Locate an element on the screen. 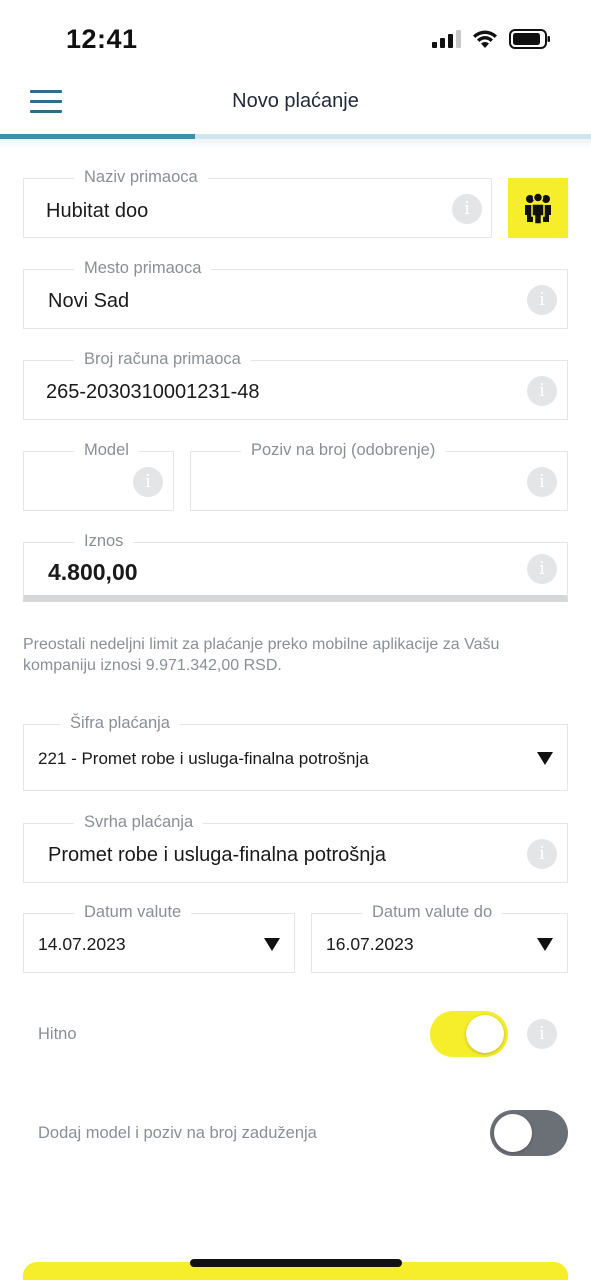  nav-bar: Novo plaćanje is located at coordinates (295, 109).